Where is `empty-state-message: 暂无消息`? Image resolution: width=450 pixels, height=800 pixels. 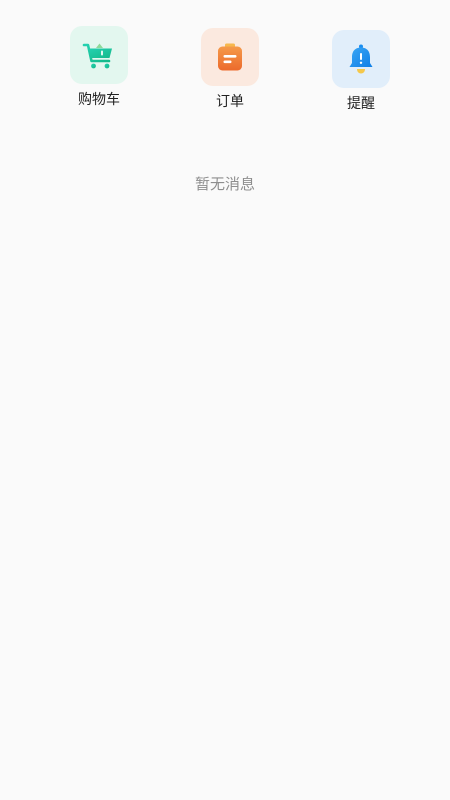 empty-state-message: 暂无消息 is located at coordinates (224, 184).